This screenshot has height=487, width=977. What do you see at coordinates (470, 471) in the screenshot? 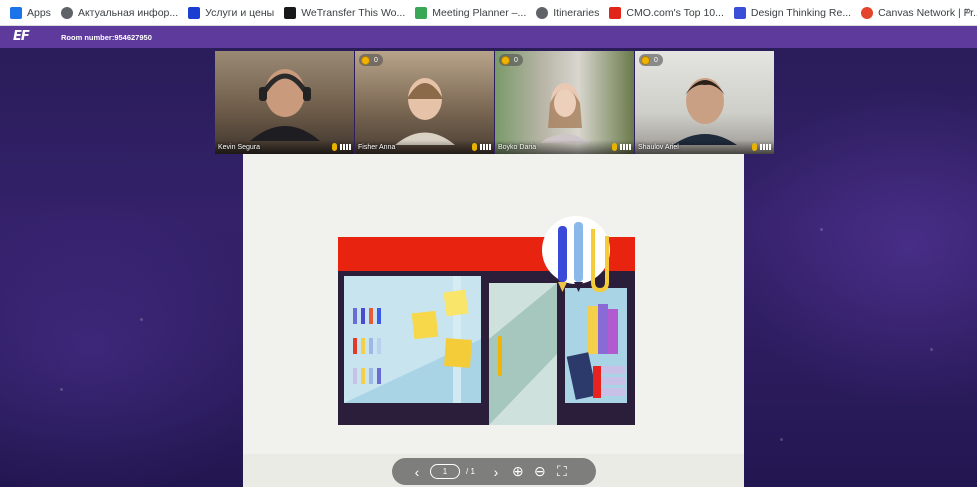
I see `page-total: / 1` at bounding box center [470, 471].